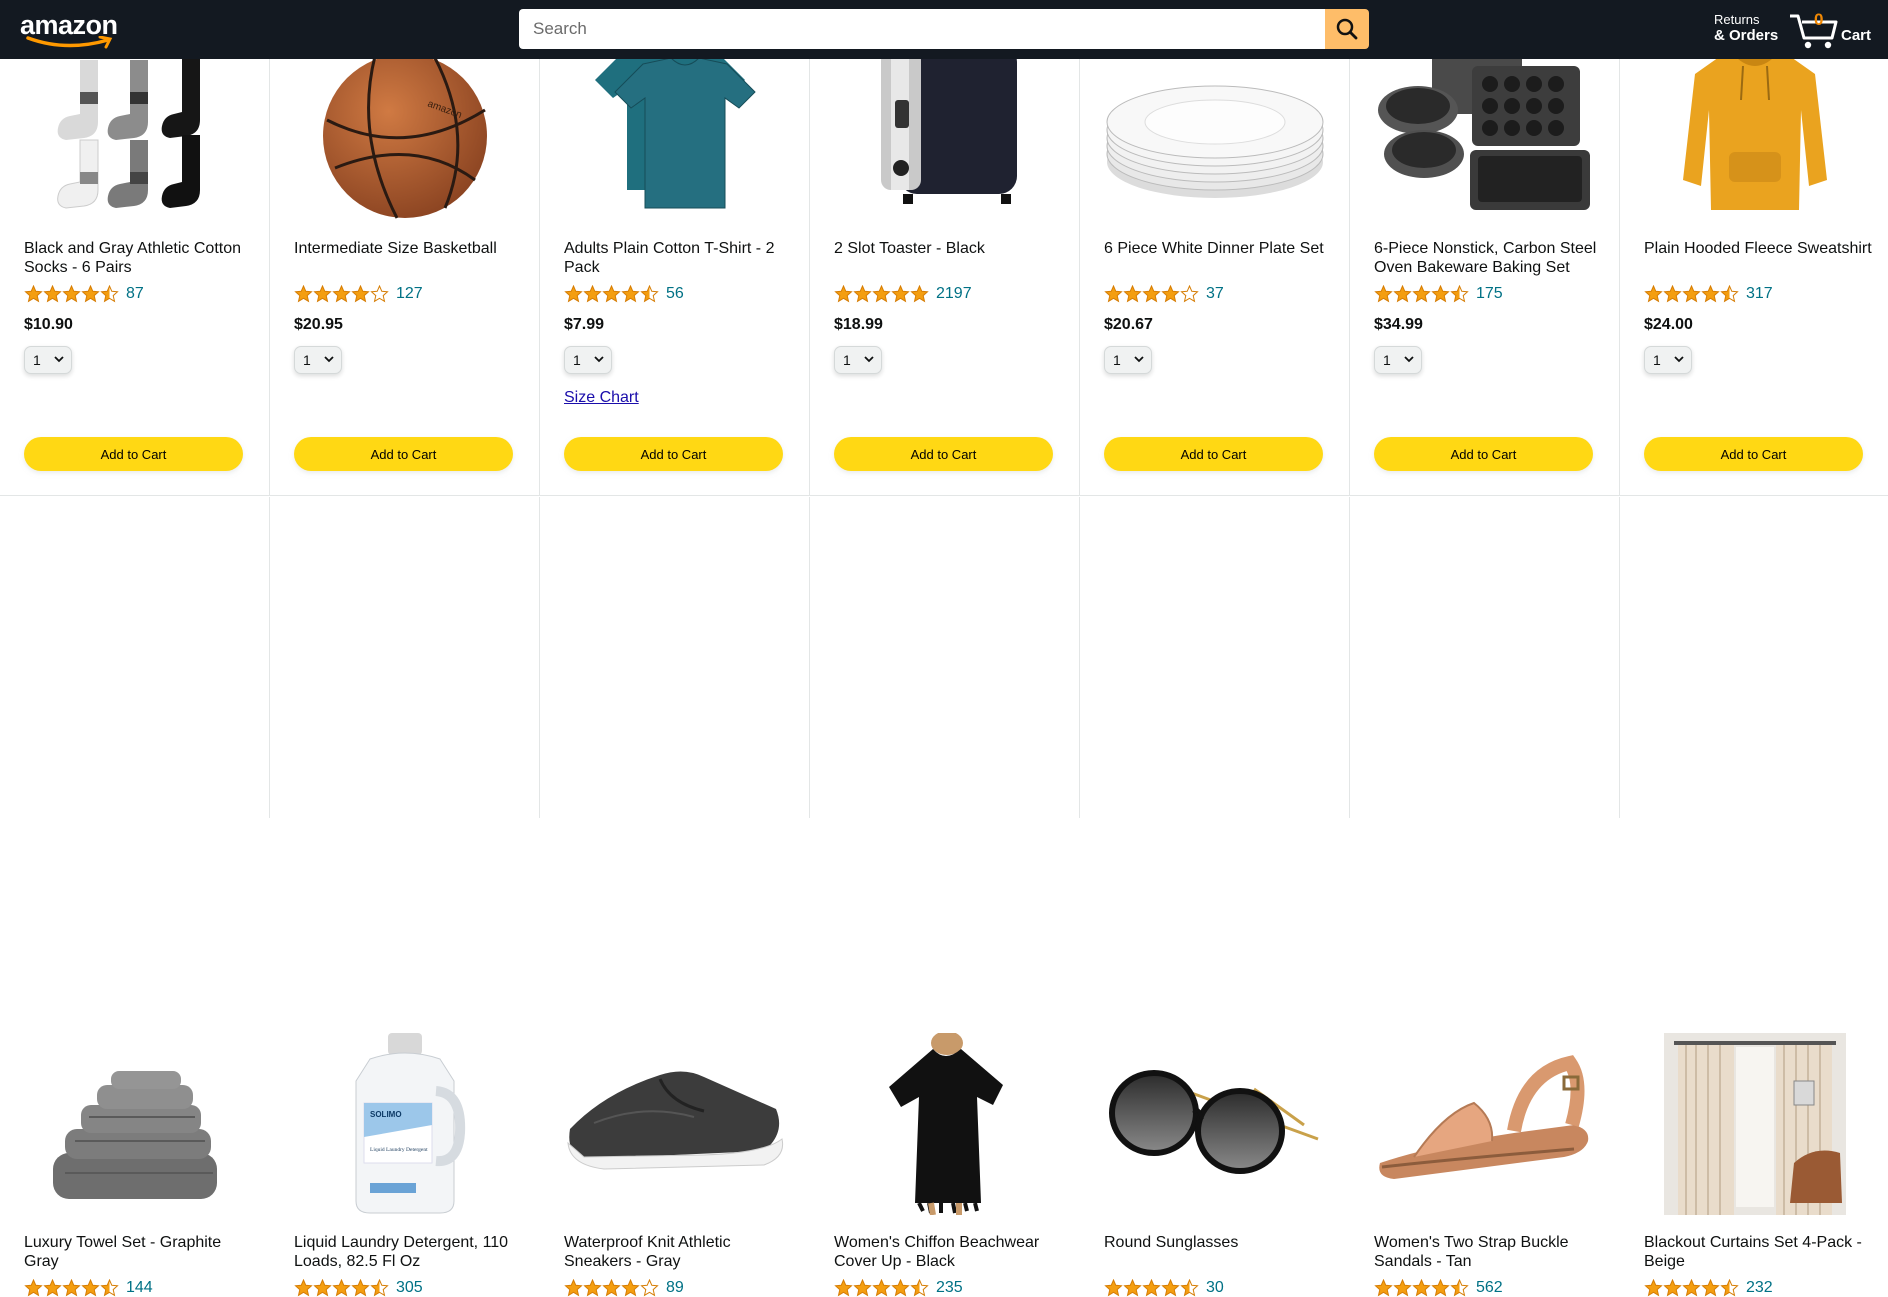  Describe the element at coordinates (1215, 1124) in the screenshot. I see `product-image-sunglasses` at that location.